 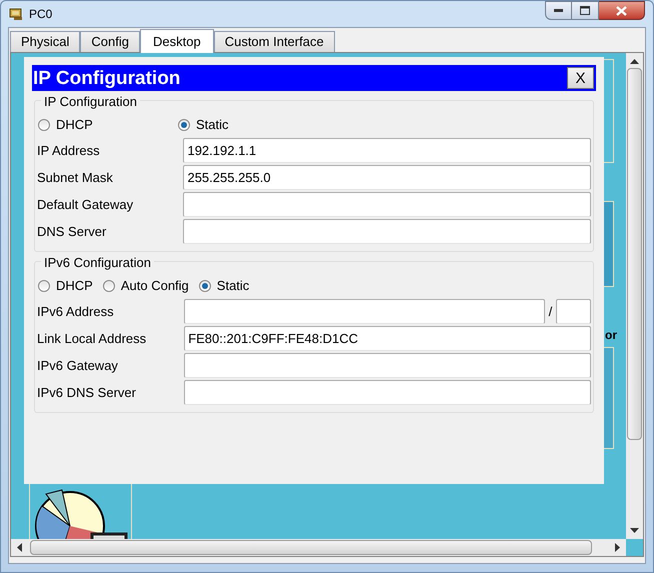 I want to click on desktop-label: or, so click(x=611, y=335).